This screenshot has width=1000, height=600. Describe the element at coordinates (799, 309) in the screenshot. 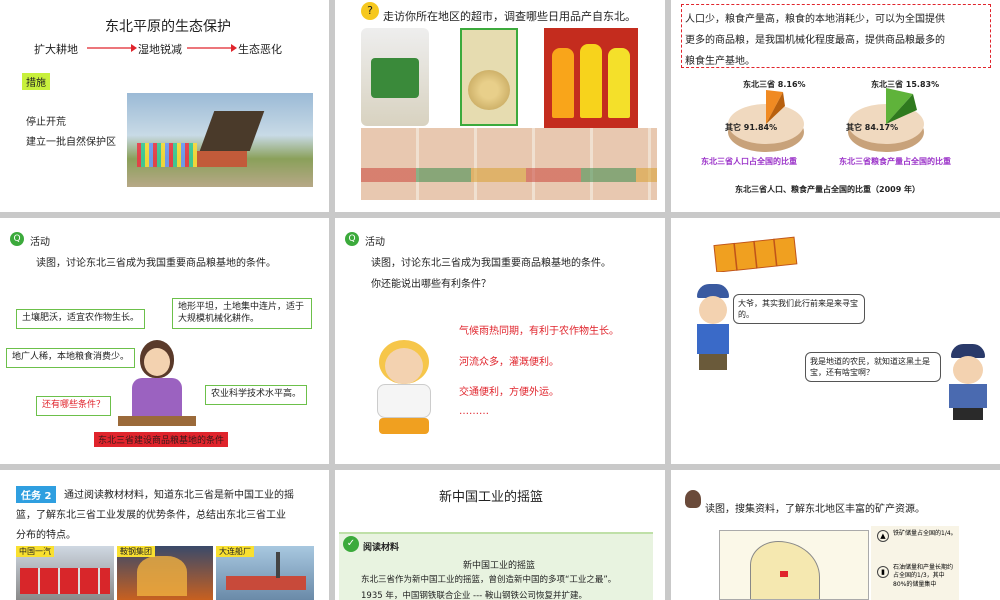

I see `speech-bubble-1: 大爷，其实我们此行前来是来寻宝的。` at that location.